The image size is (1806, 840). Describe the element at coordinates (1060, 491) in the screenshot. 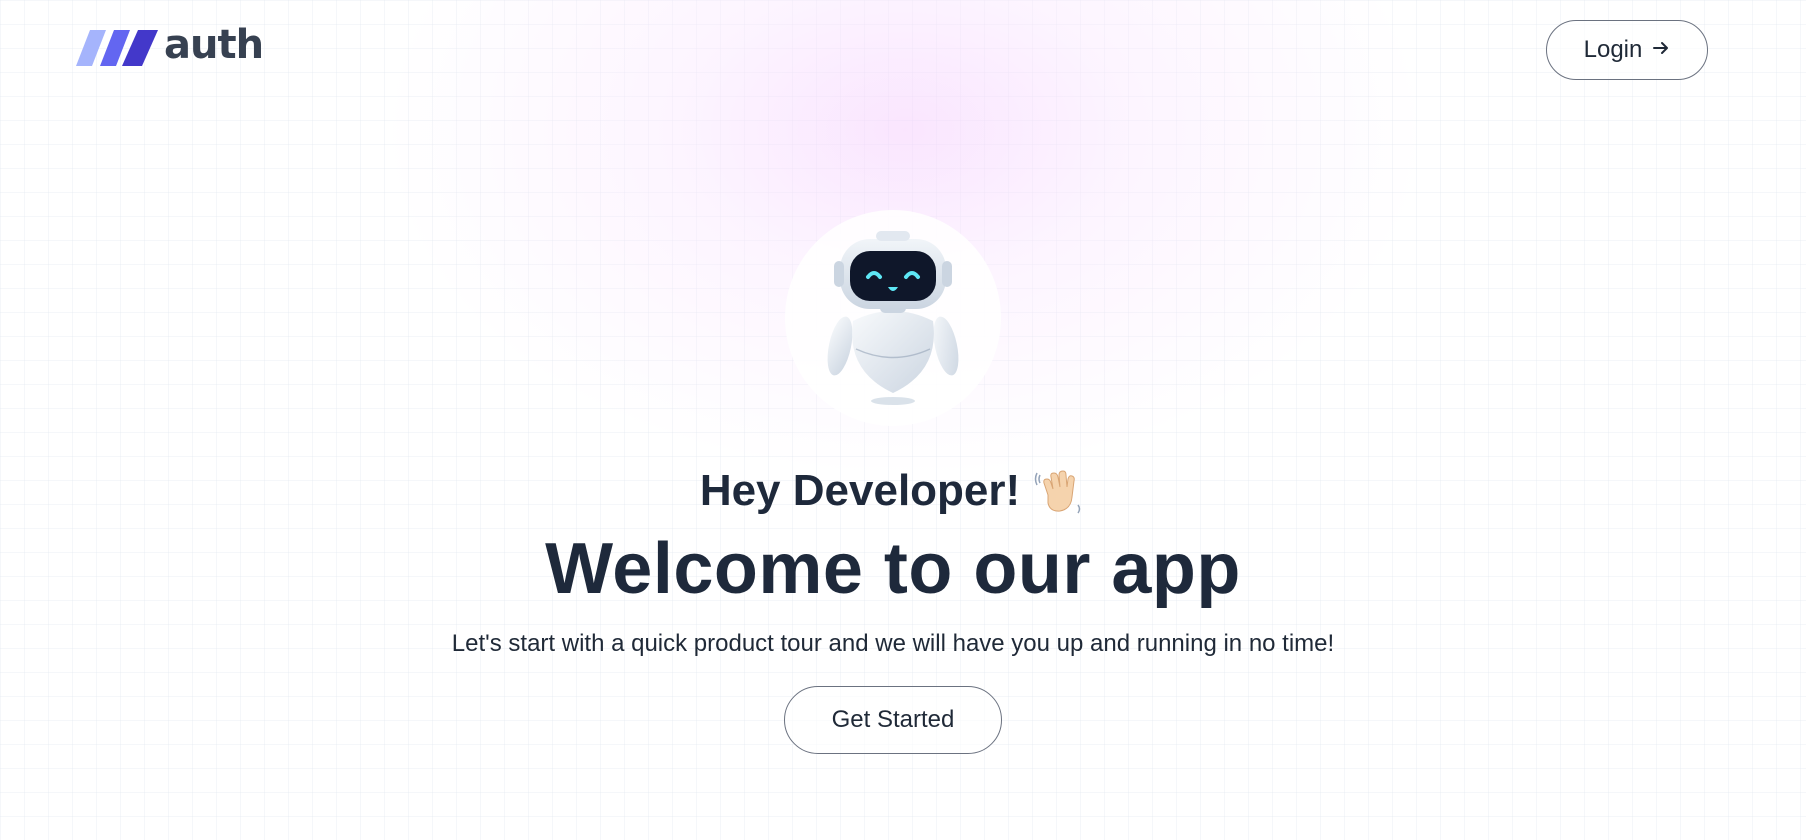

I see `waving-hand-icon` at that location.